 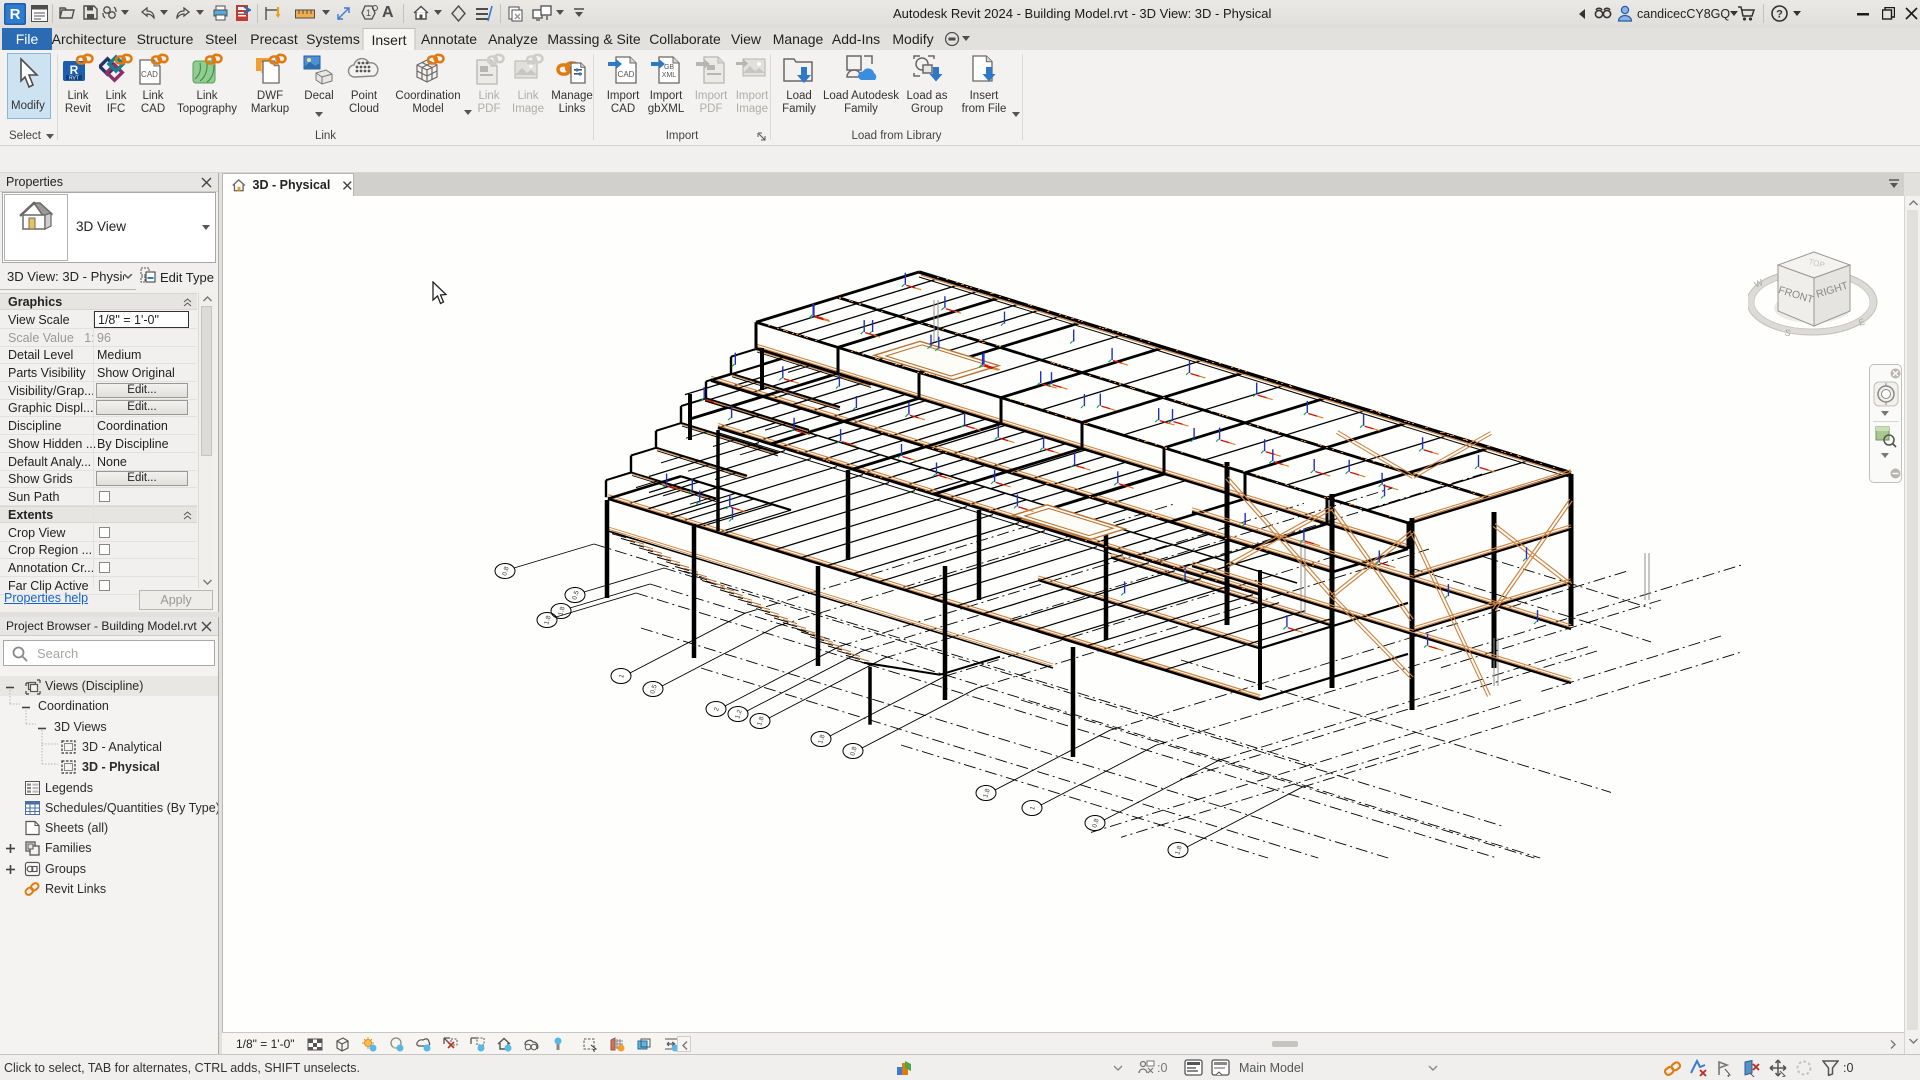 What do you see at coordinates (669, 67) in the screenshot?
I see `svg-text: GB` at bounding box center [669, 67].